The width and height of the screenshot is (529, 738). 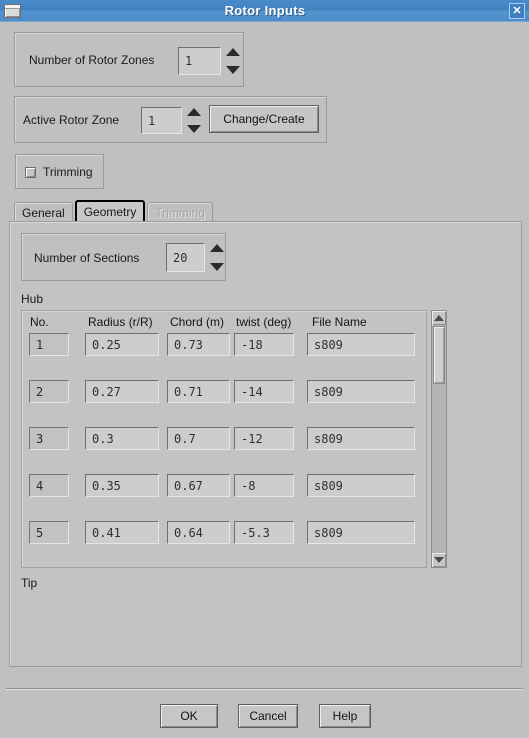 I want to click on cell-no: 1, so click(x=49, y=344).